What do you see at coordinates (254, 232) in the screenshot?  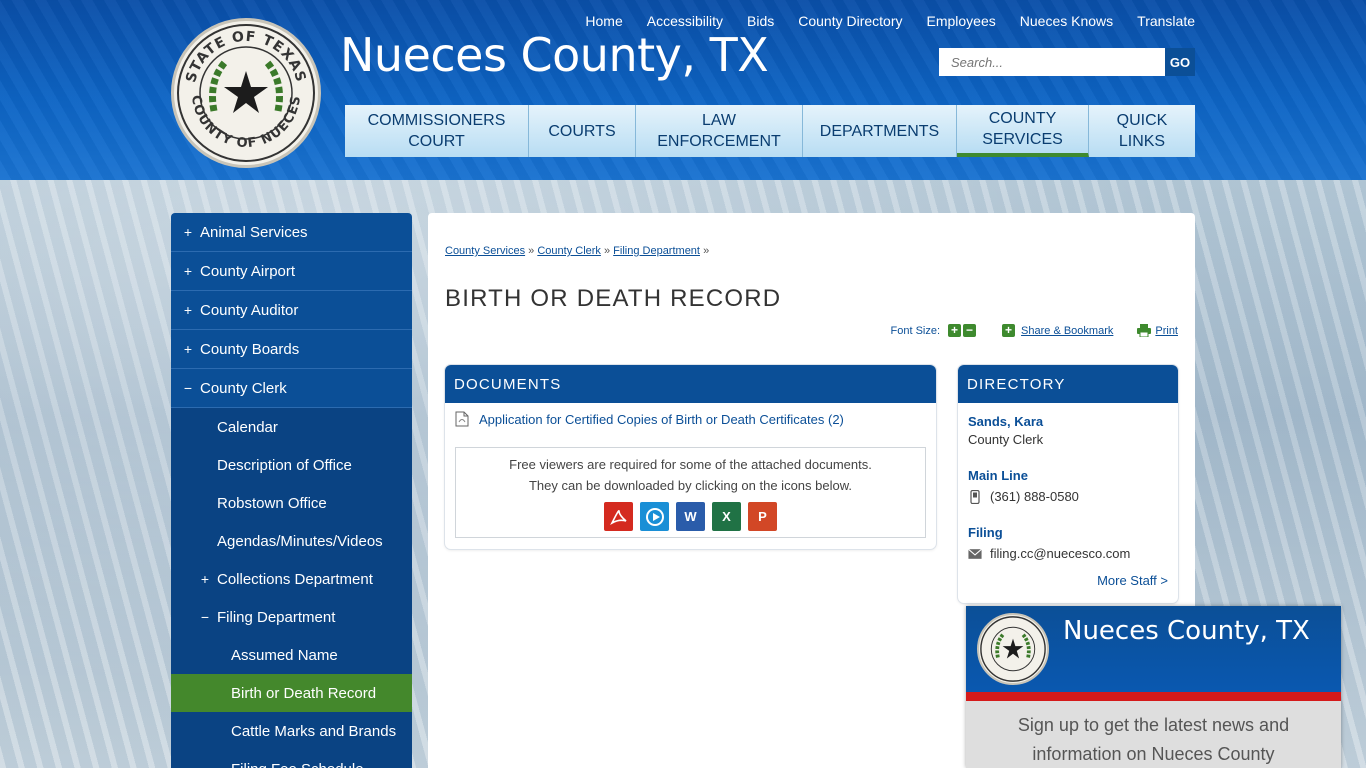 I see `sidebar-item-label: Animal Services` at bounding box center [254, 232].